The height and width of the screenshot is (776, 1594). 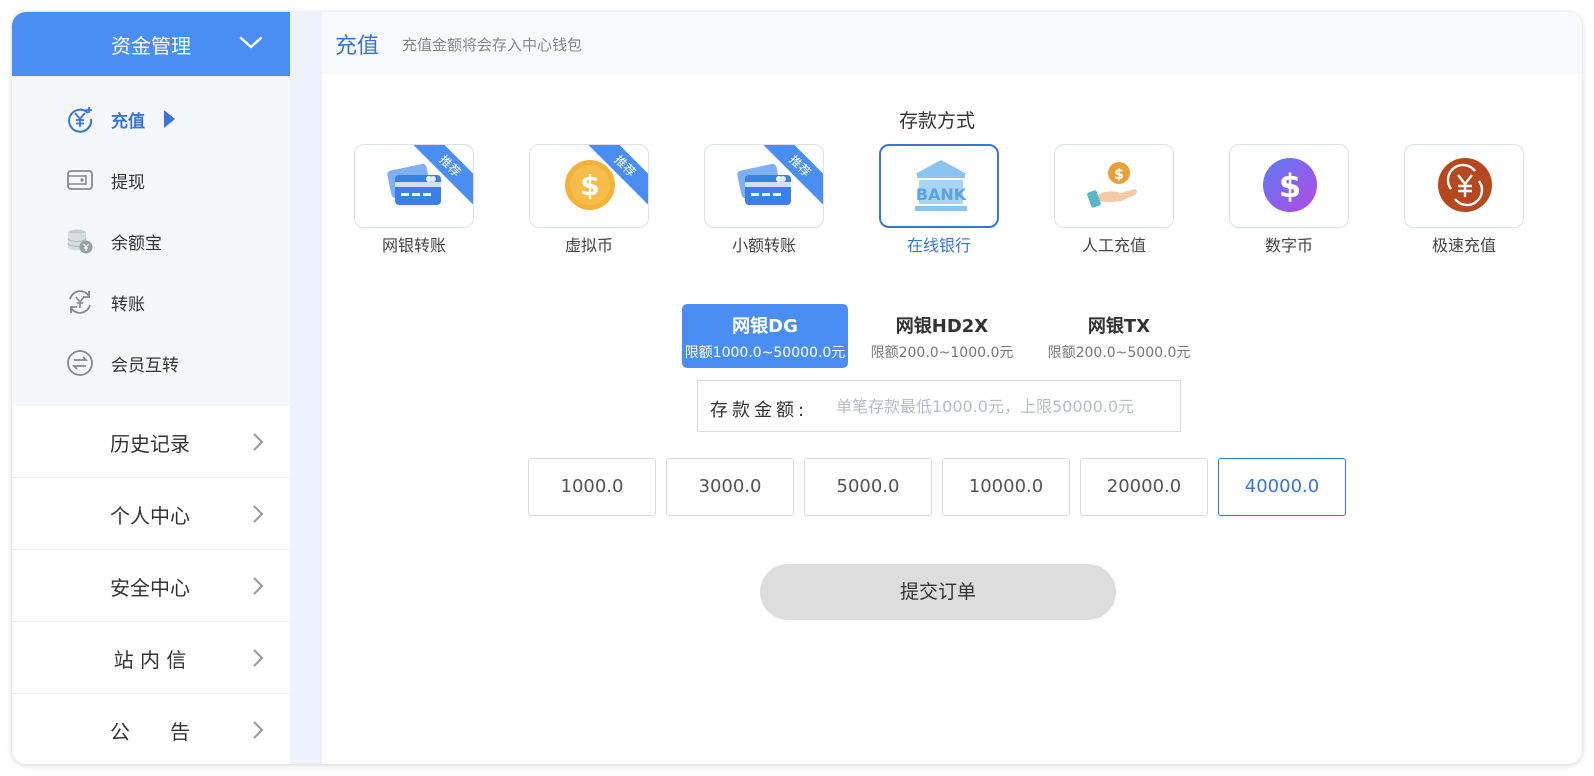 I want to click on sidebar-item-label: 个人中心, so click(x=150, y=516).